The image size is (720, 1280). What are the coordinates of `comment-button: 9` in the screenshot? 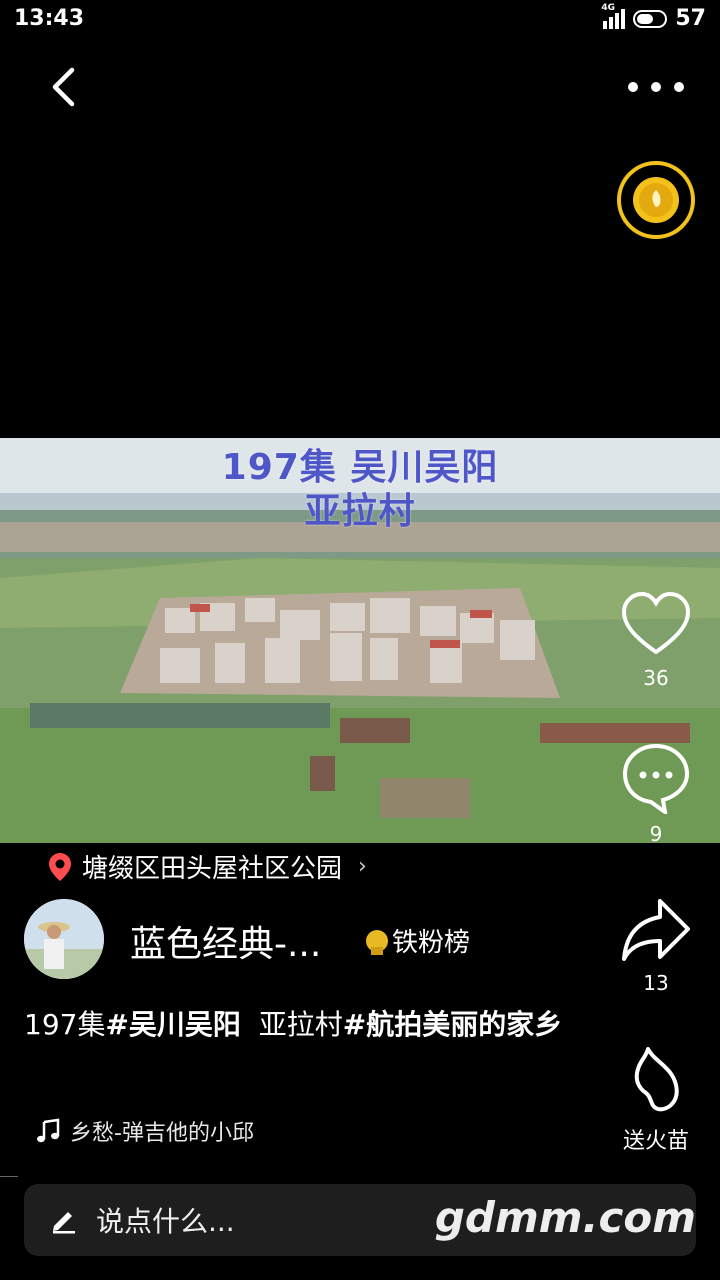 It's located at (656, 794).